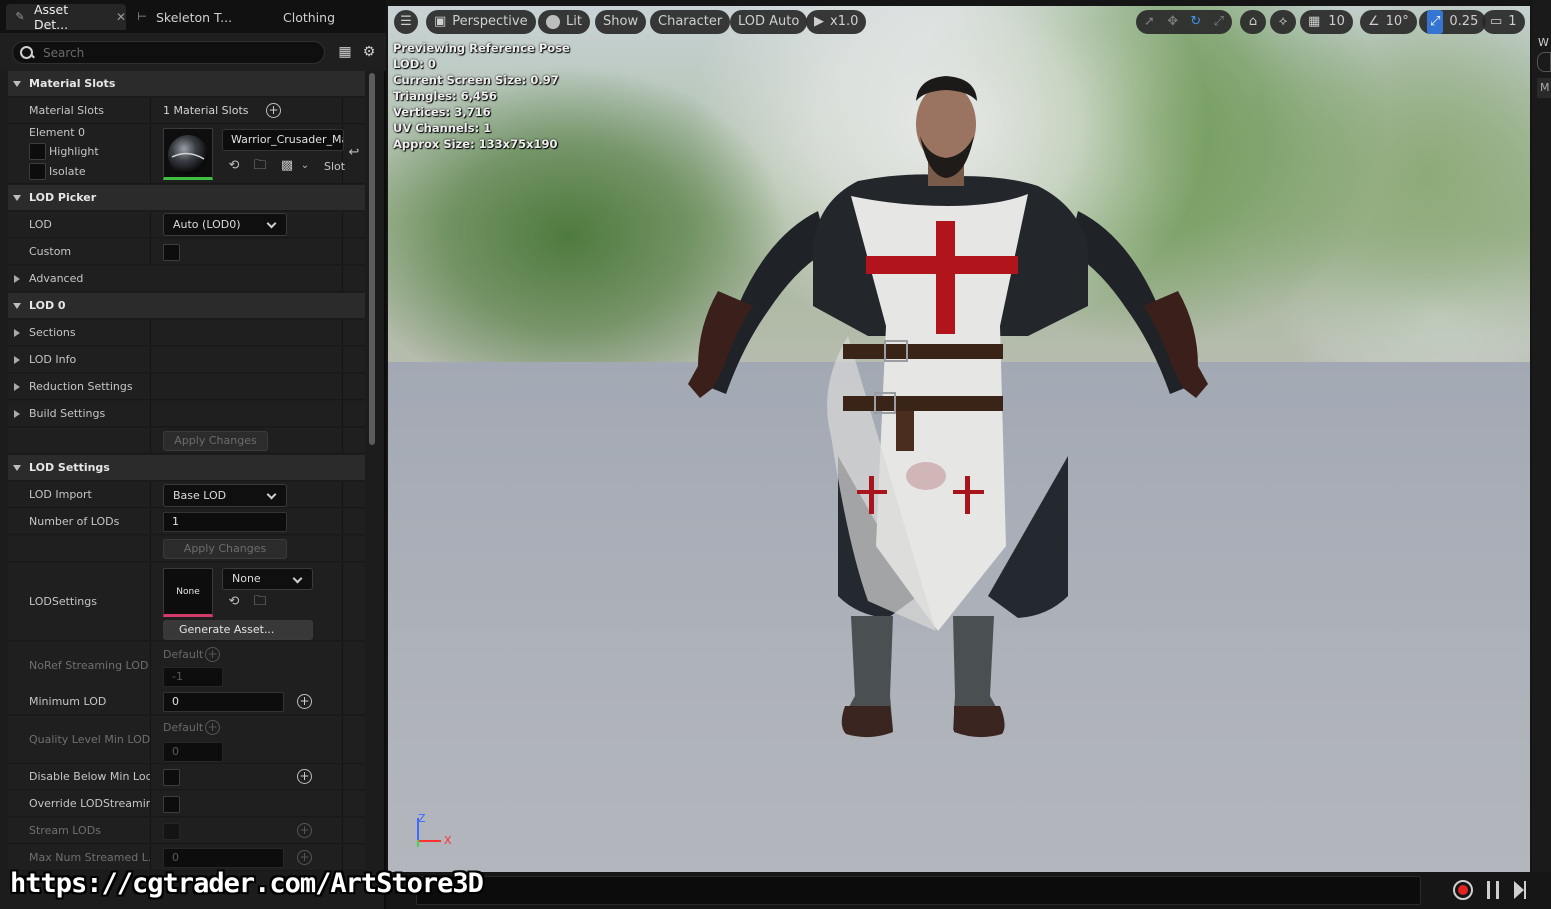 The height and width of the screenshot is (909, 1551). What do you see at coordinates (769, 22) in the screenshot?
I see `lod-auto-button: LOD Auto` at bounding box center [769, 22].